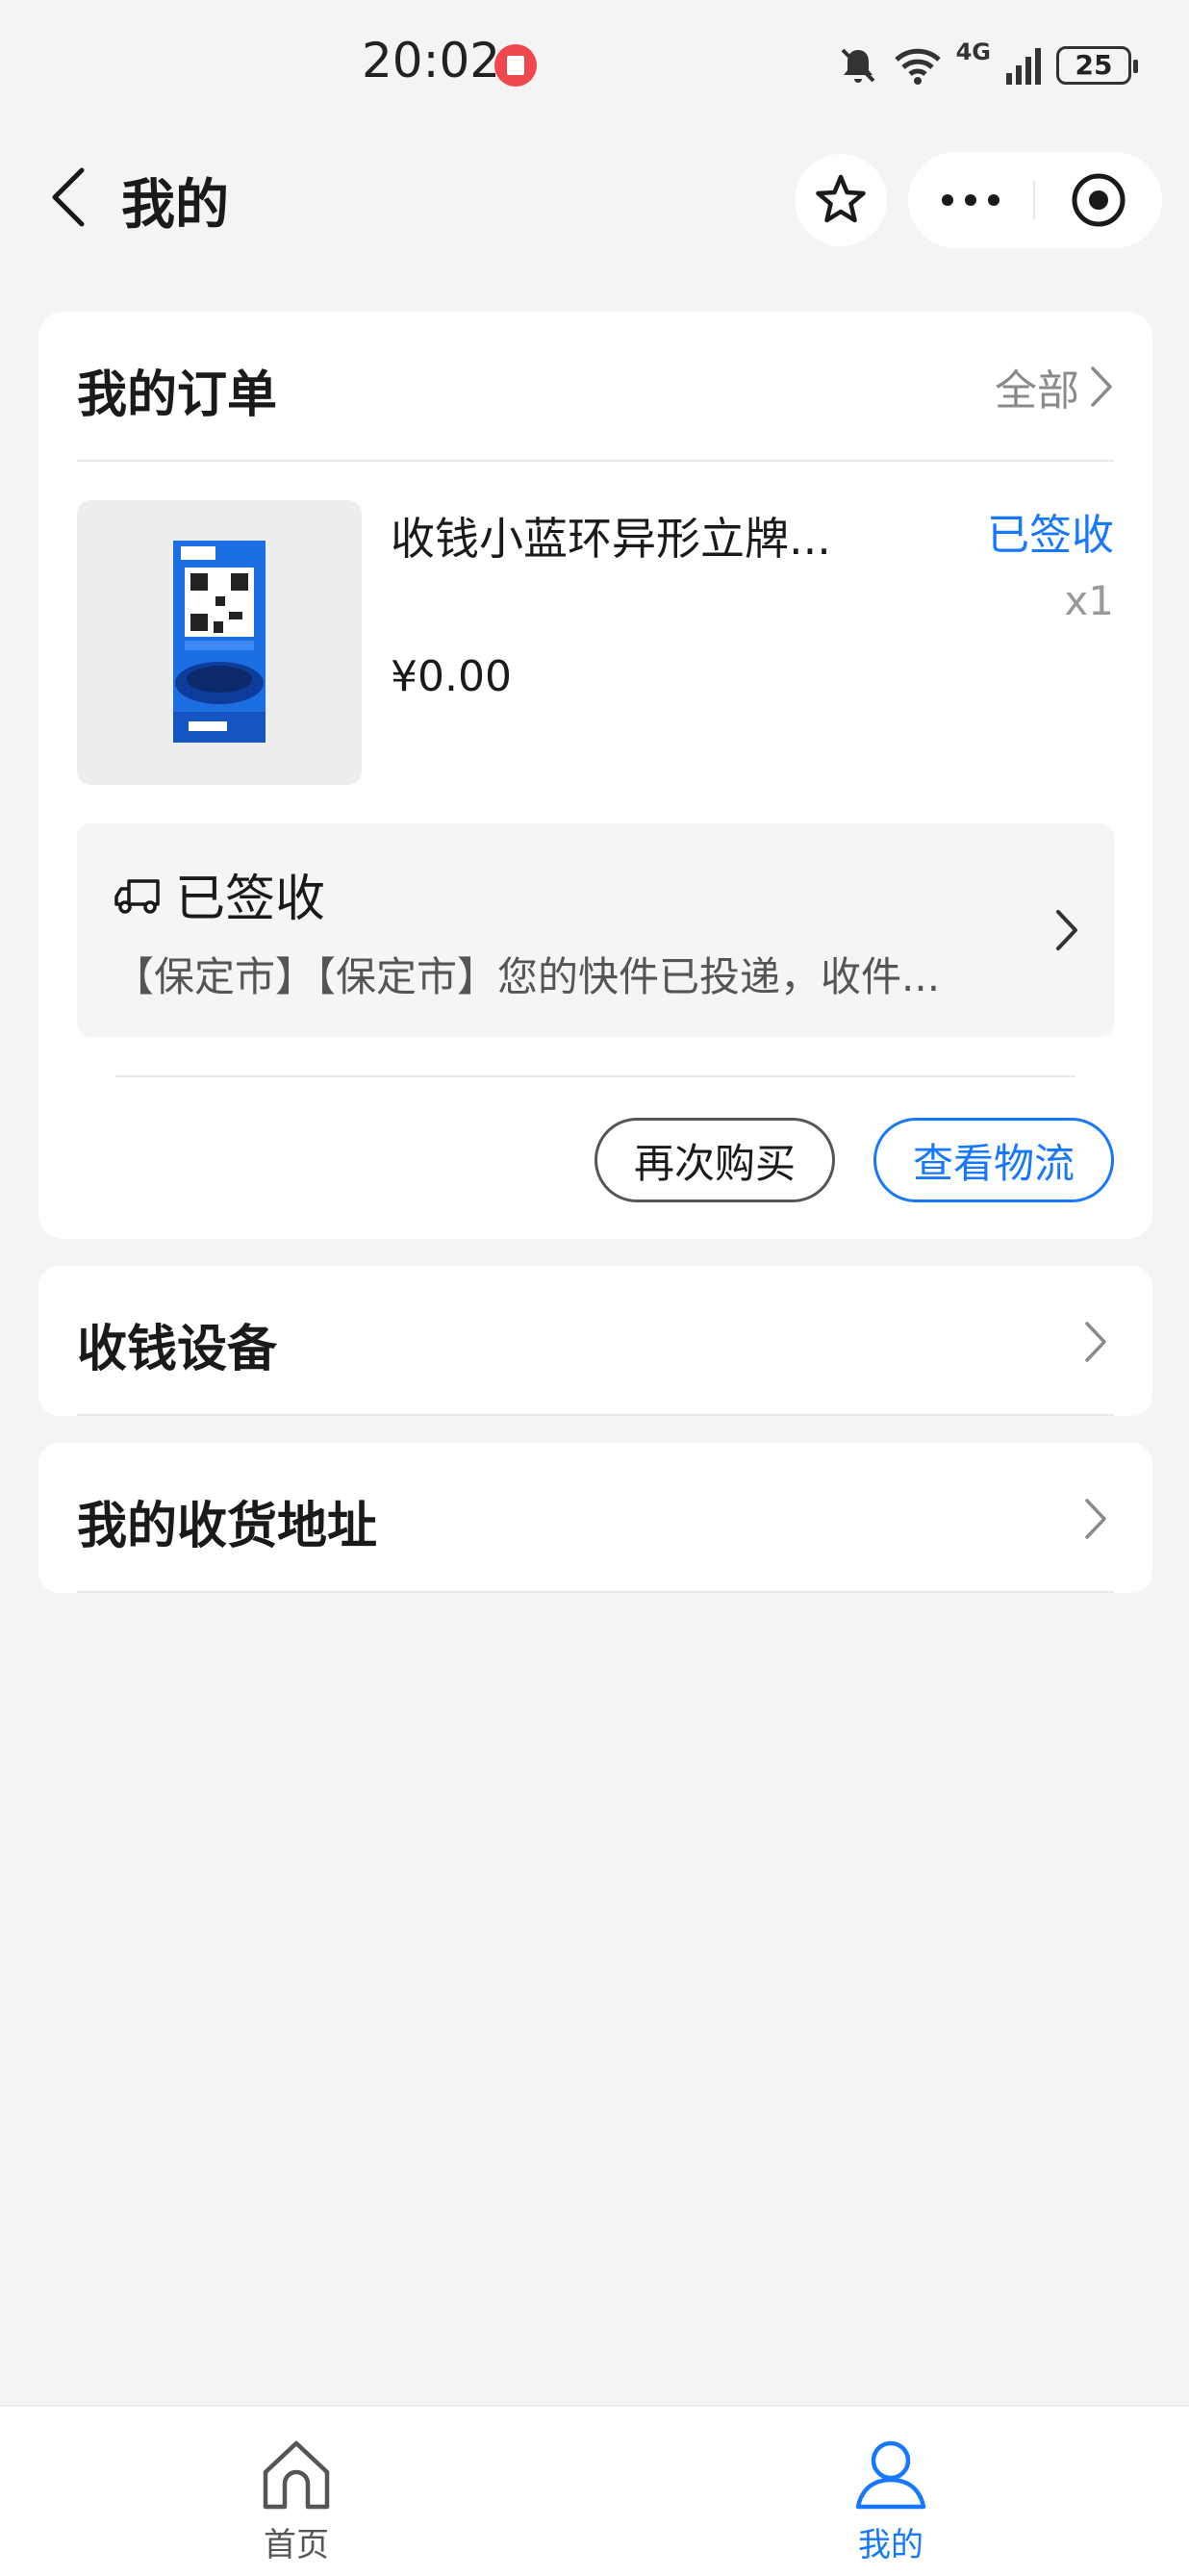 The image size is (1189, 2576). What do you see at coordinates (890, 2475) in the screenshot?
I see `user-icon` at bounding box center [890, 2475].